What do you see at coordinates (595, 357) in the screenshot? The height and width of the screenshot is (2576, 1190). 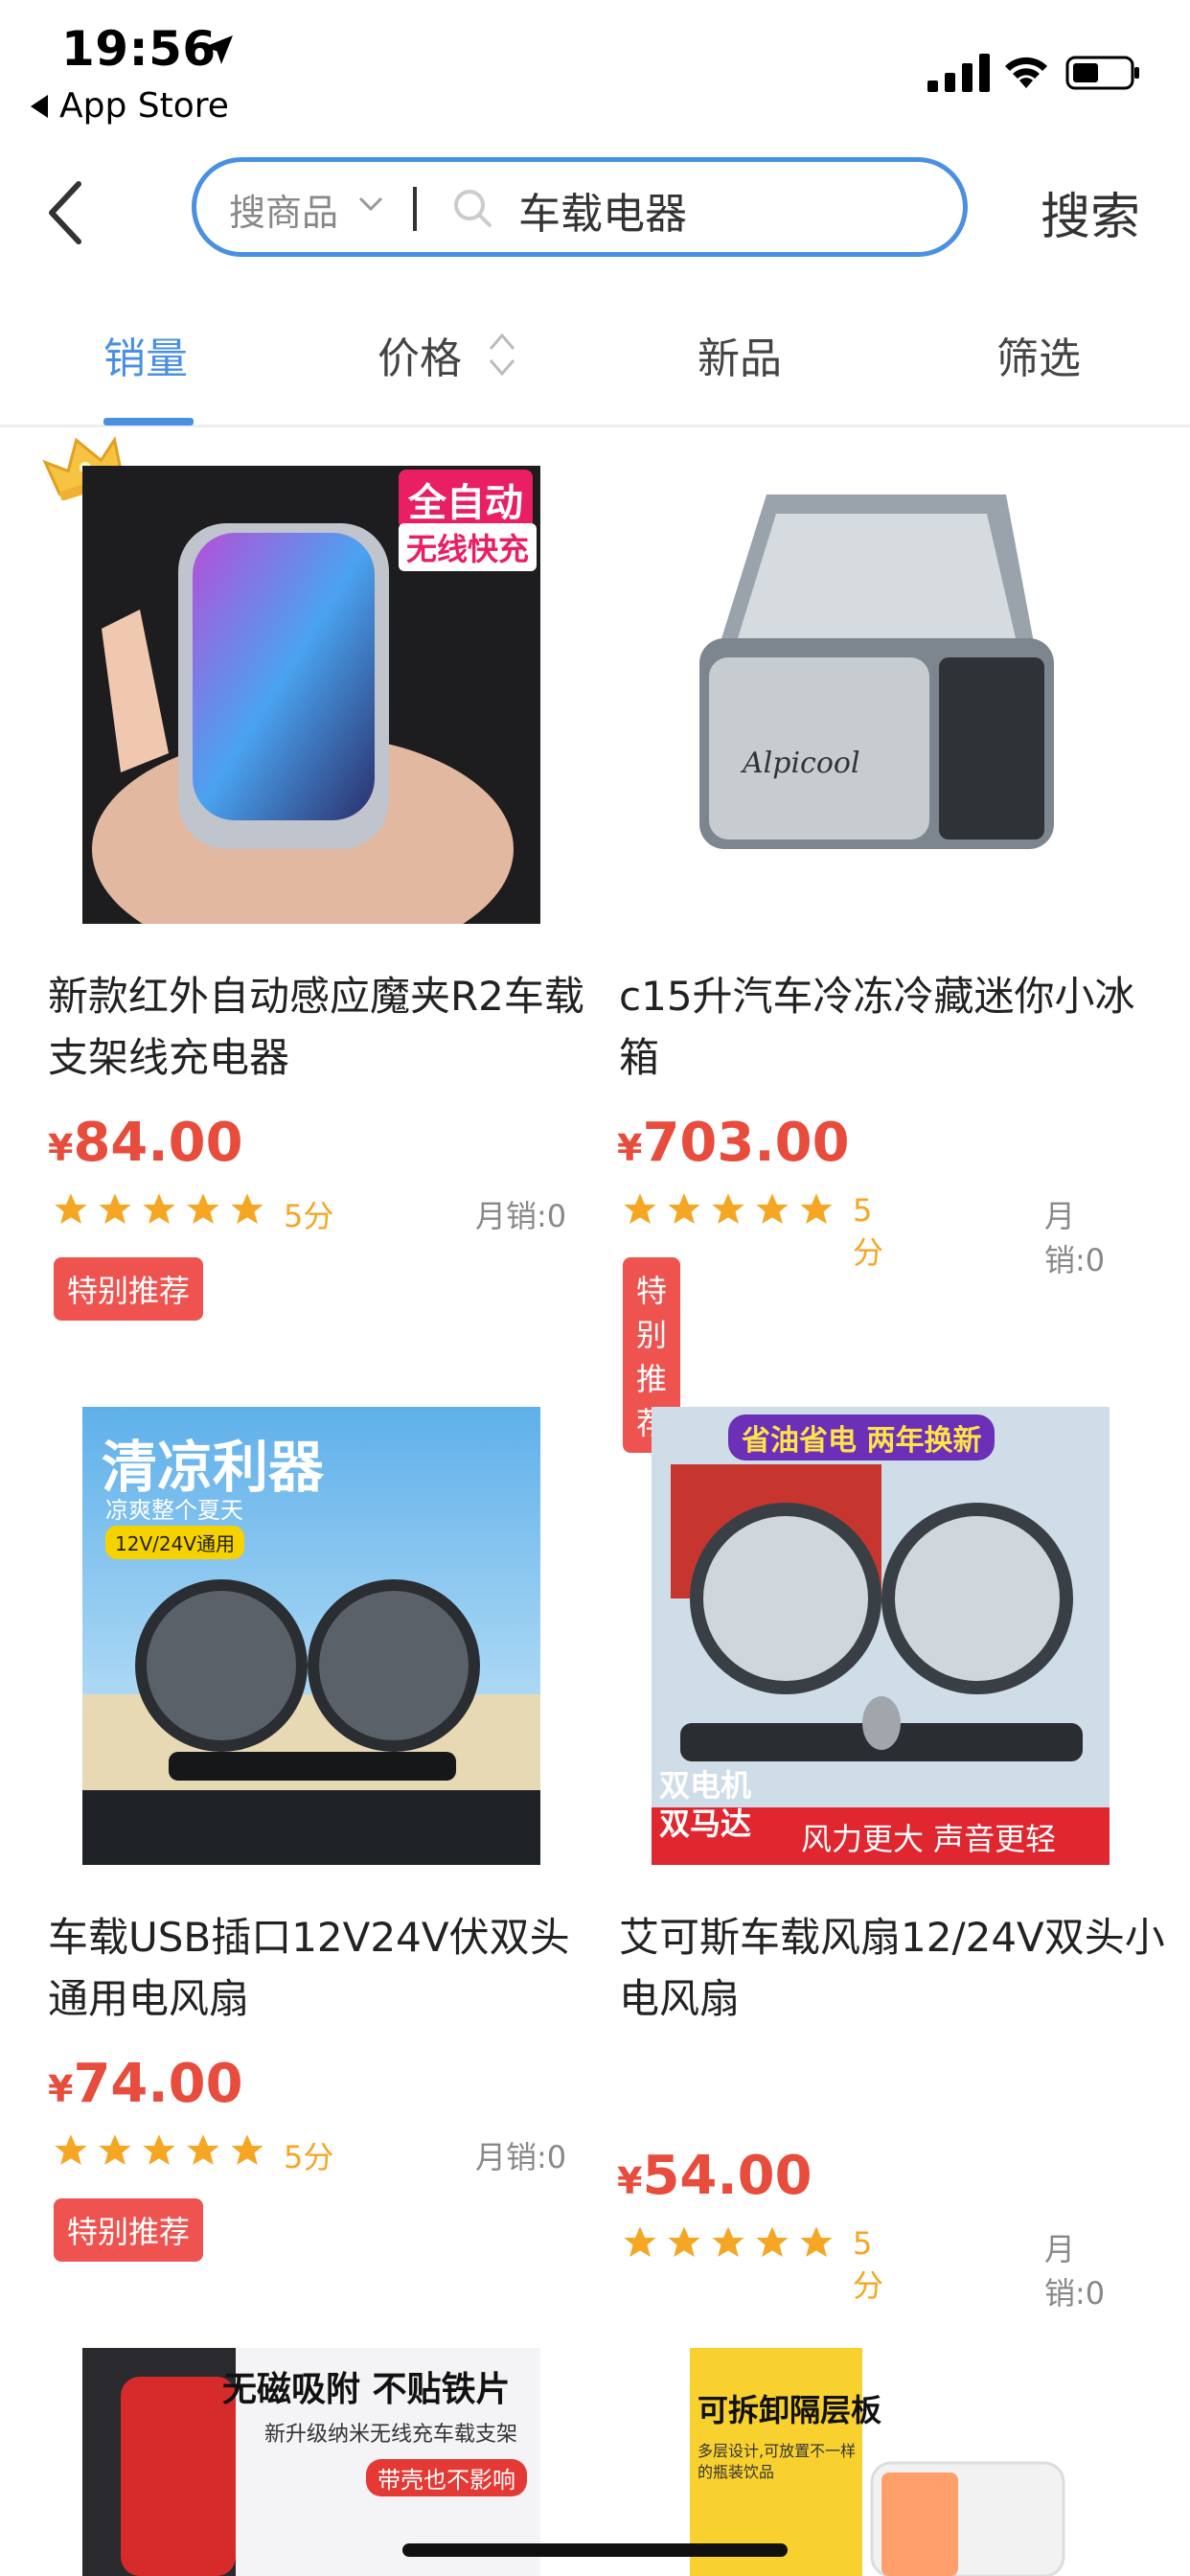 I see `sort-tabs: 销量 价格 新品 筛选` at bounding box center [595, 357].